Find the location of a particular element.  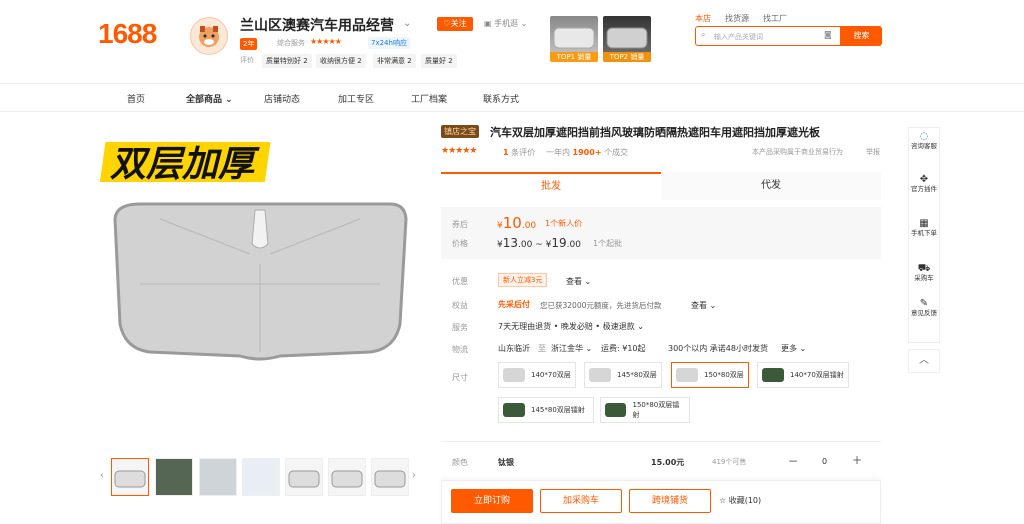

search-button: 搜索 is located at coordinates (861, 36).